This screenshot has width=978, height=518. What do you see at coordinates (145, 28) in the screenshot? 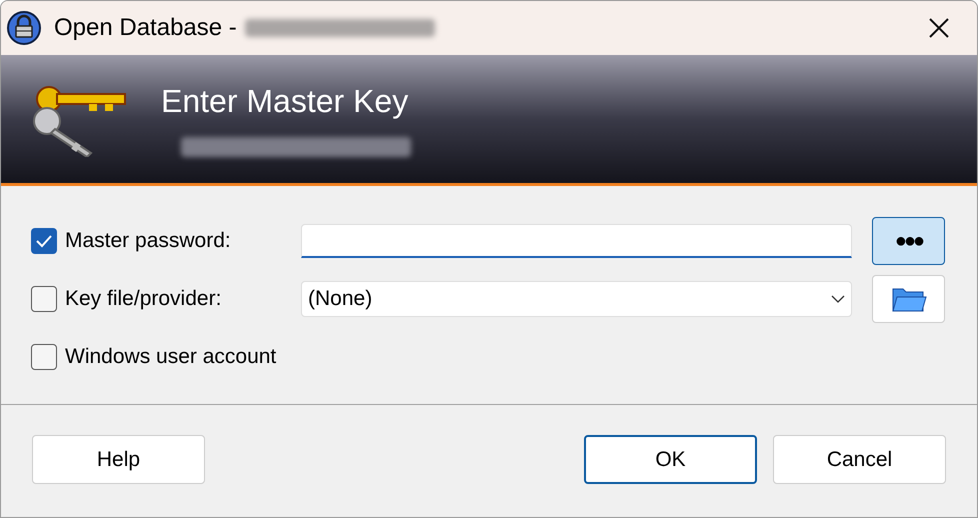
I see `window-title: Open Database -` at bounding box center [145, 28].